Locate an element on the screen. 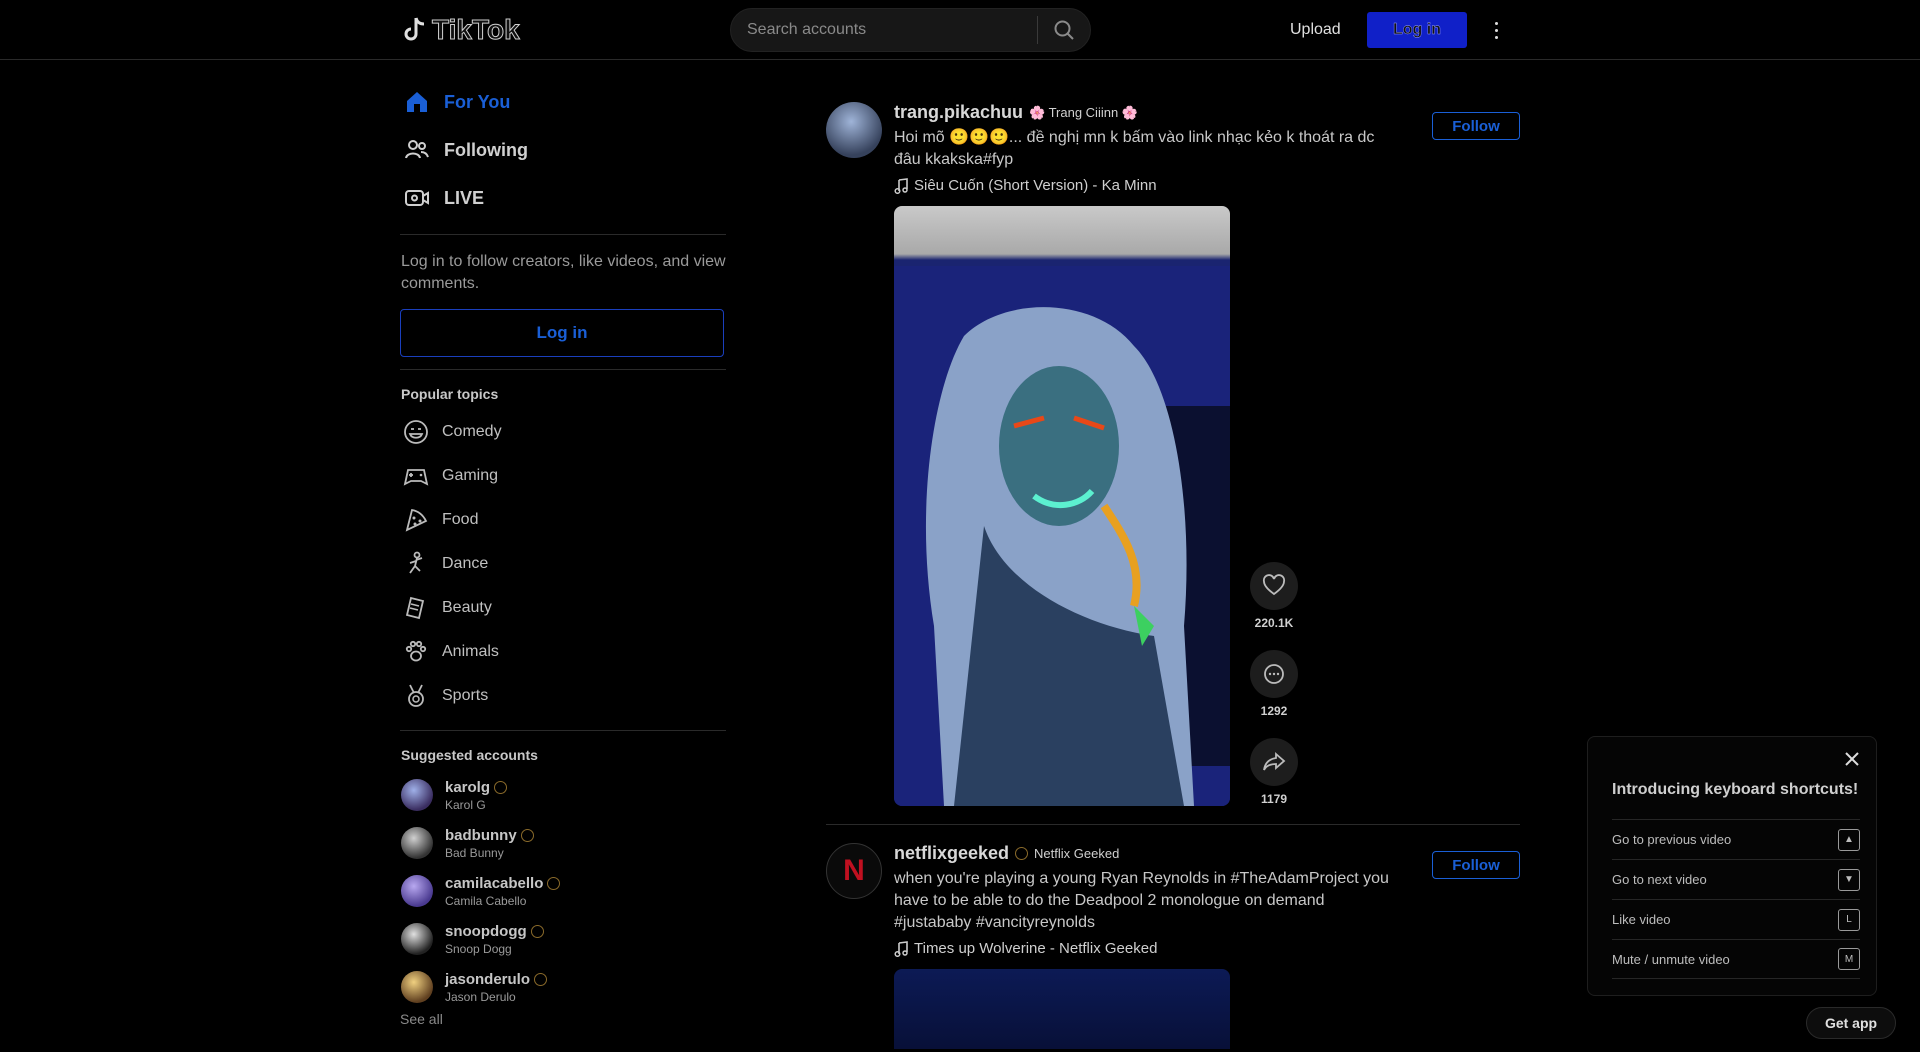 The width and height of the screenshot is (1920, 1052). comedy-icon is located at coordinates (416, 432).